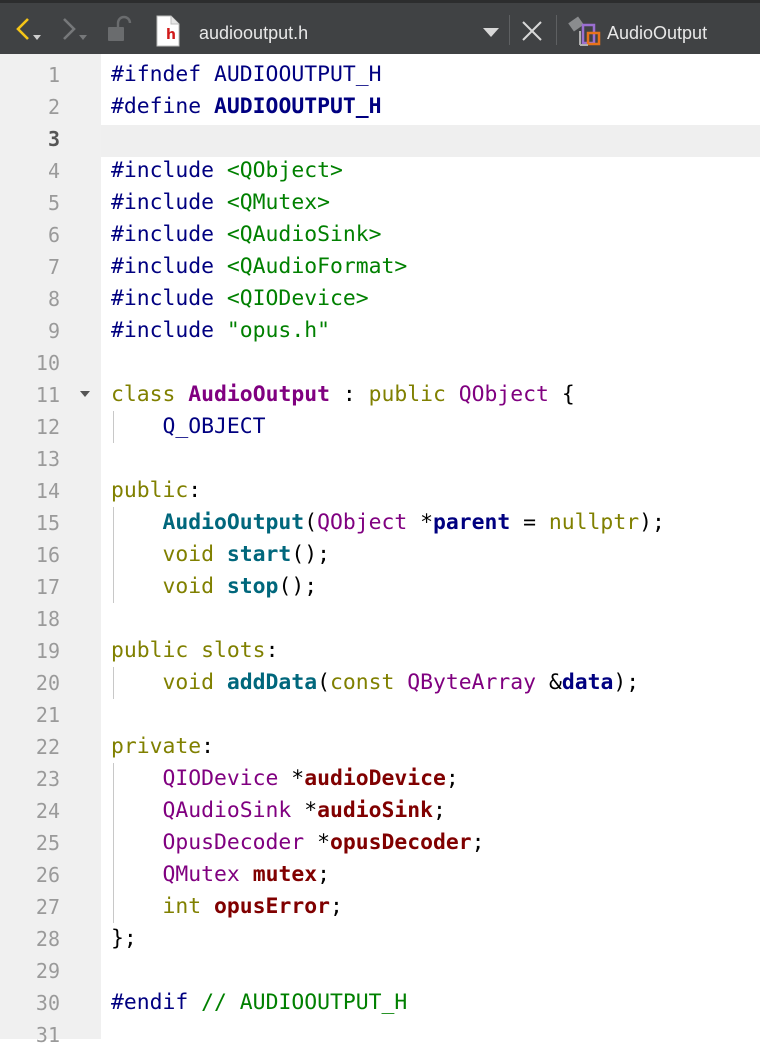  What do you see at coordinates (380, 299) in the screenshot?
I see `code-line: 8 #include <QIODevice>` at bounding box center [380, 299].